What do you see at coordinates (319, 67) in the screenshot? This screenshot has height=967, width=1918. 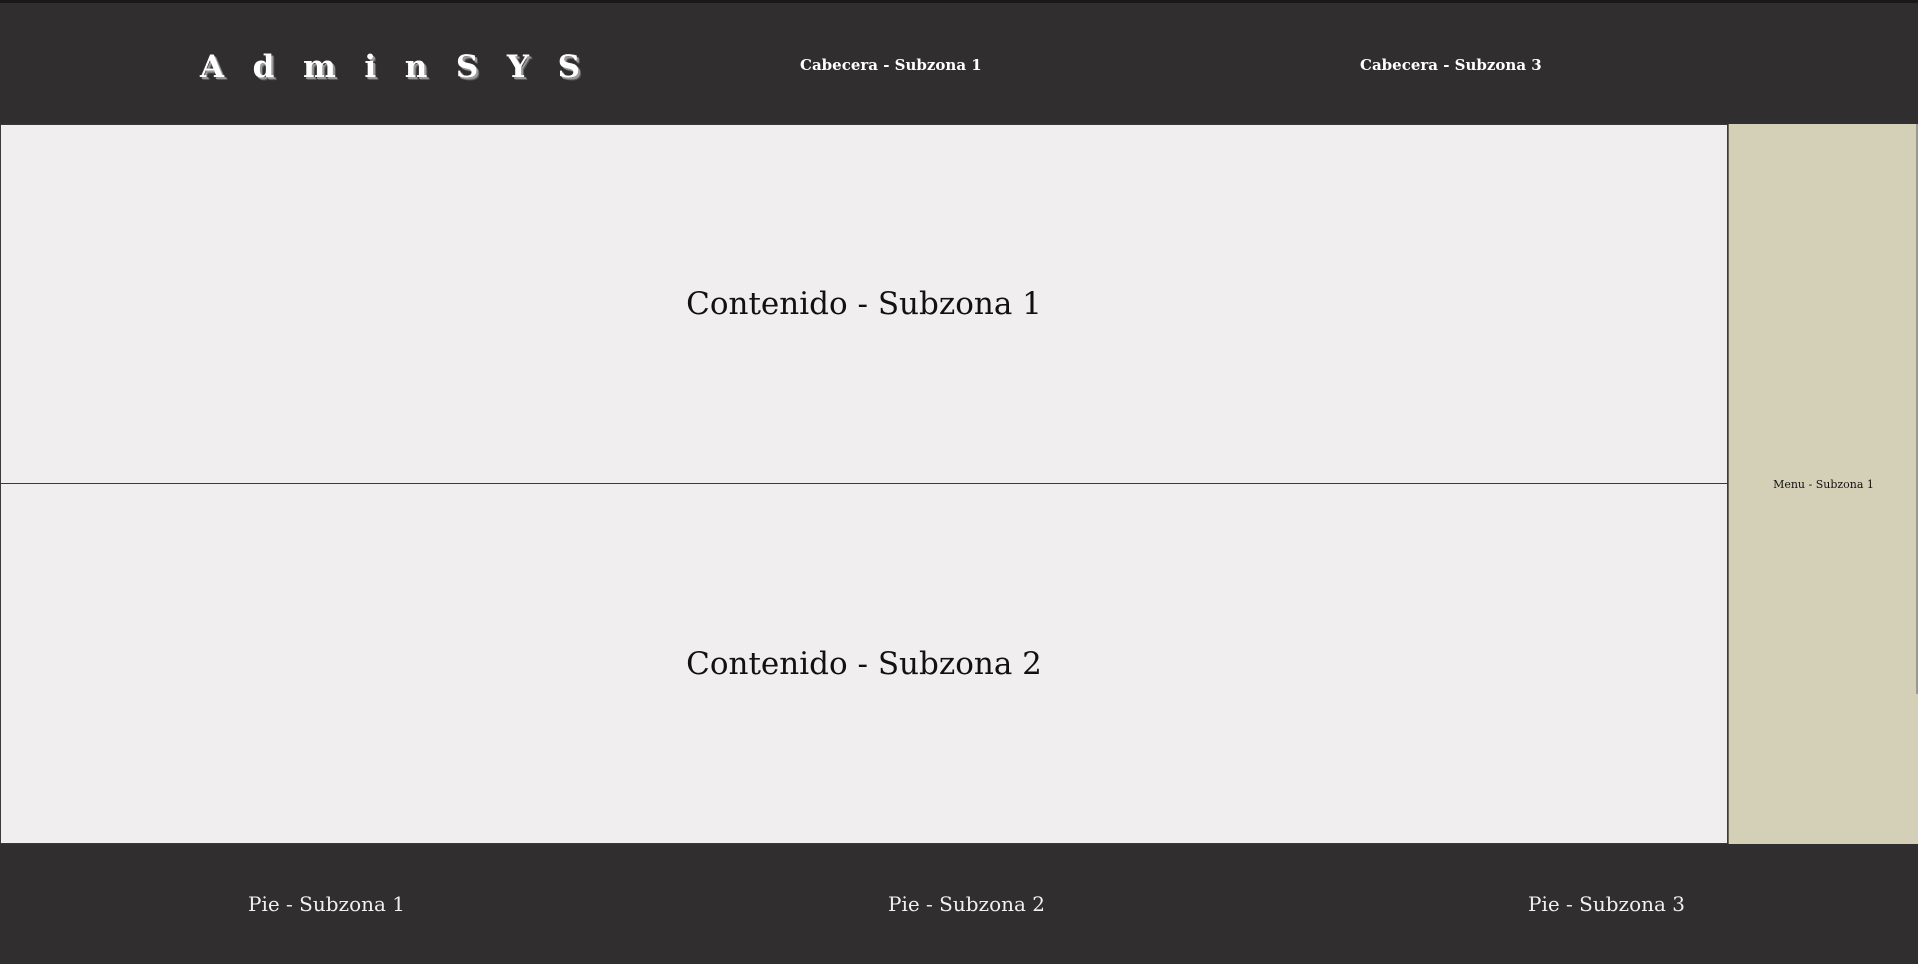 I see `logo-letter: m` at bounding box center [319, 67].